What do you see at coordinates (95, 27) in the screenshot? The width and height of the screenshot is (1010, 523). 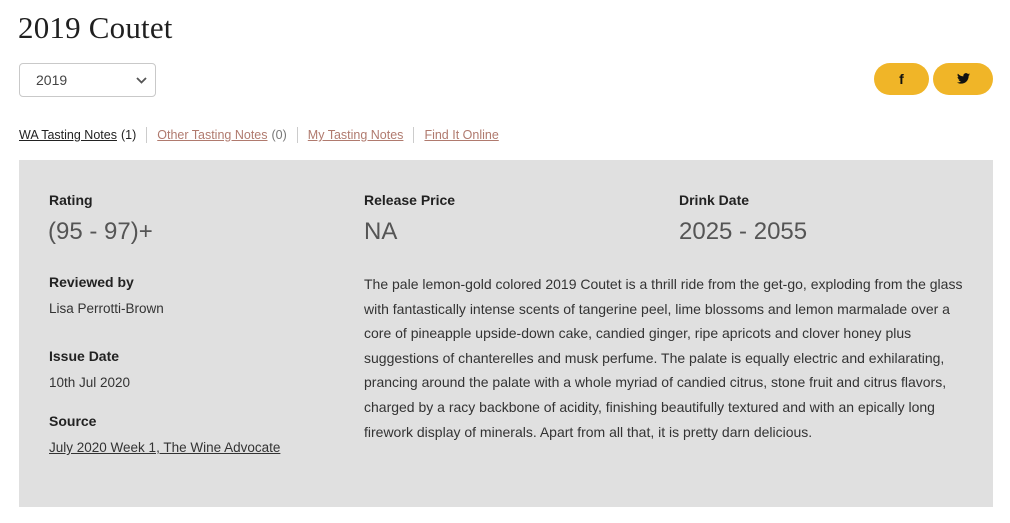 I see `page-title: 2019 Coutet` at bounding box center [95, 27].